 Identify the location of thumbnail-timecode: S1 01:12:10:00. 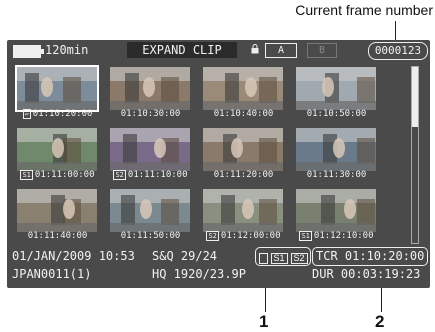
(336, 236).